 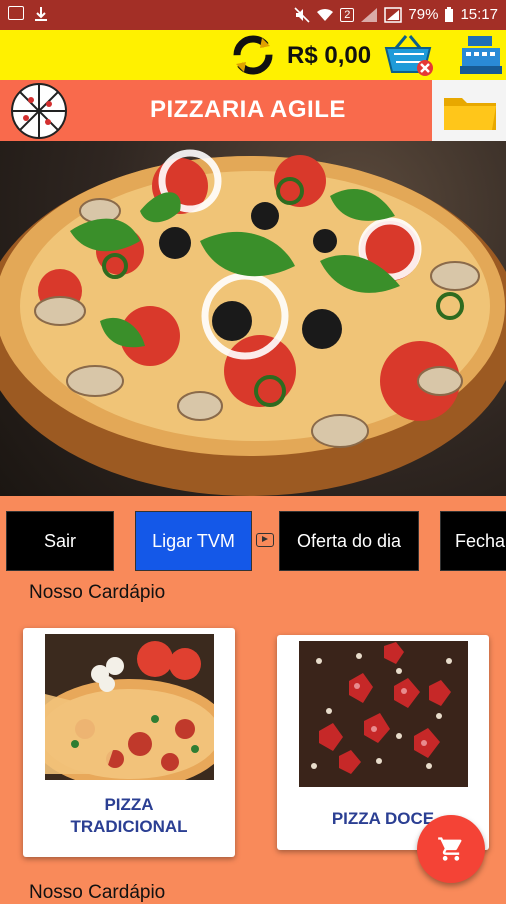 What do you see at coordinates (129, 707) in the screenshot?
I see `pizza-tradicional-image` at bounding box center [129, 707].